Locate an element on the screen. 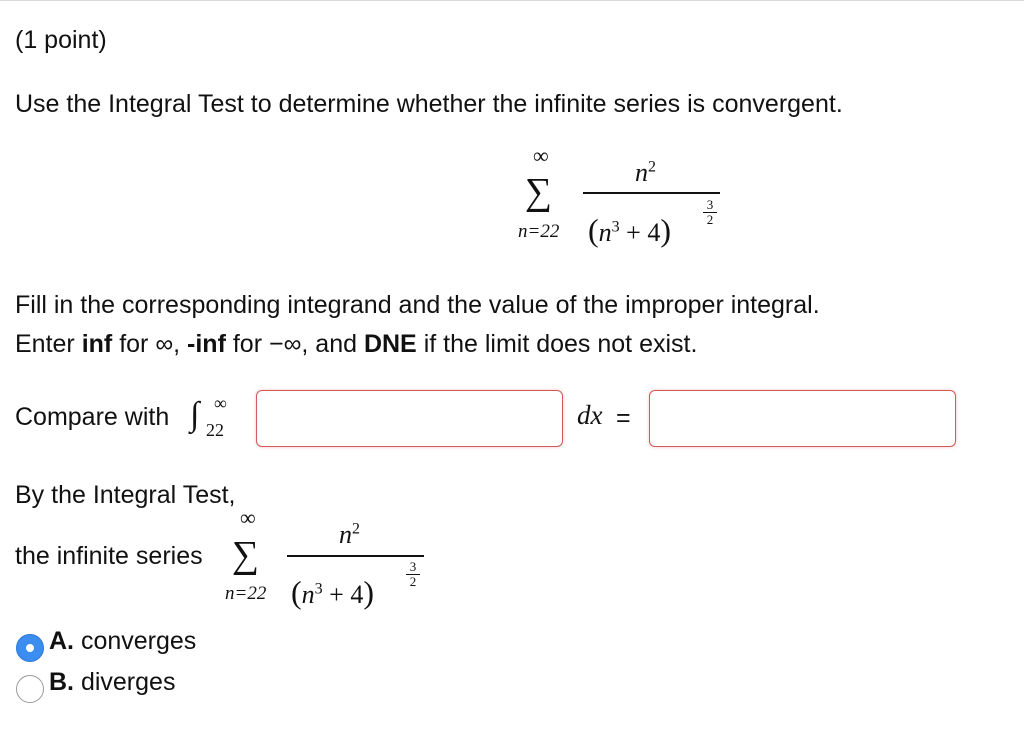  conclusion-line1: By the Integral Test, is located at coordinates (125, 495).